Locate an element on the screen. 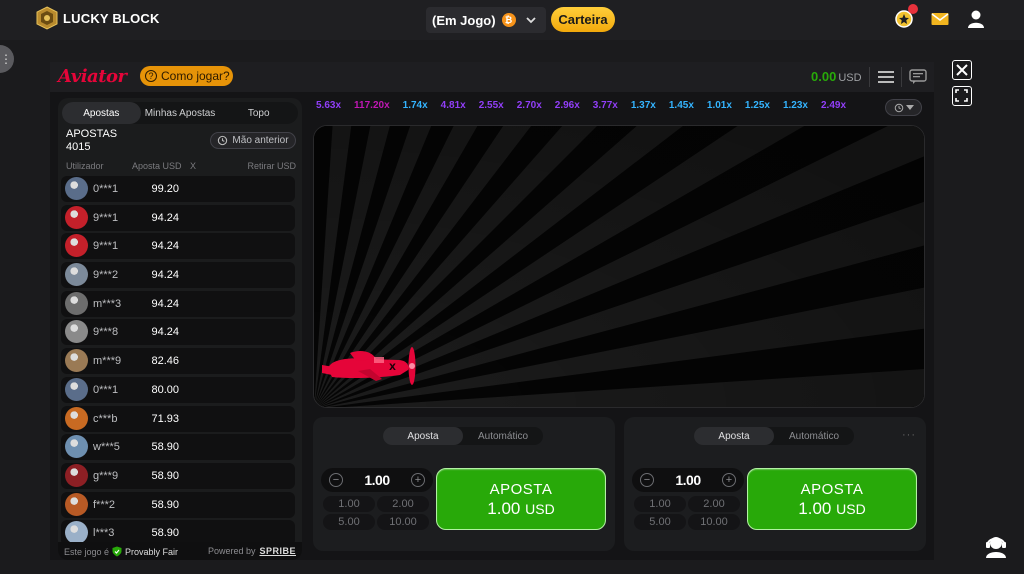  history-icon is located at coordinates (898, 107).